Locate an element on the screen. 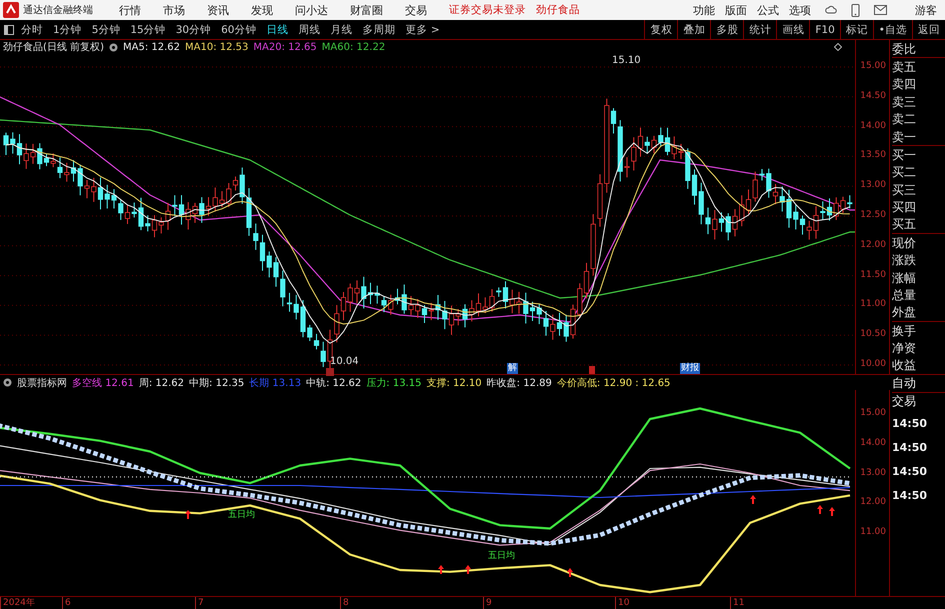 This screenshot has height=609, width=945. menu-item: 交易 is located at coordinates (416, 10).